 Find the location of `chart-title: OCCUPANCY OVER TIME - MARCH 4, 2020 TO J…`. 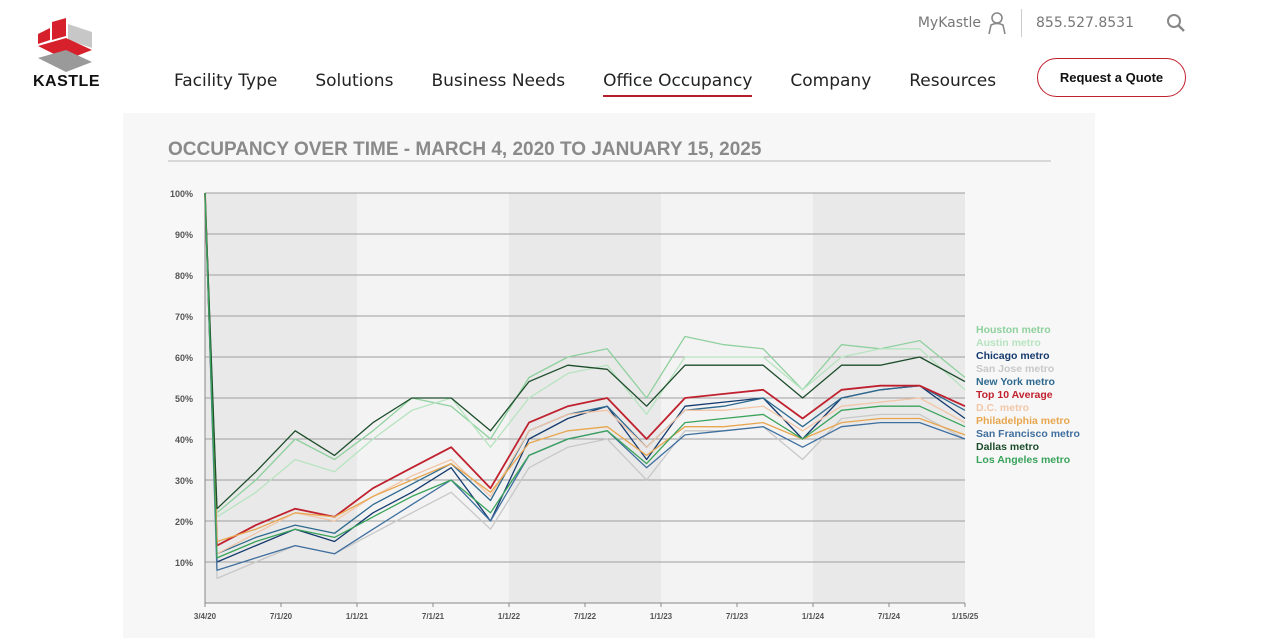

chart-title: OCCUPANCY OVER TIME - MARCH 4, 2020 TO J… is located at coordinates (465, 149).